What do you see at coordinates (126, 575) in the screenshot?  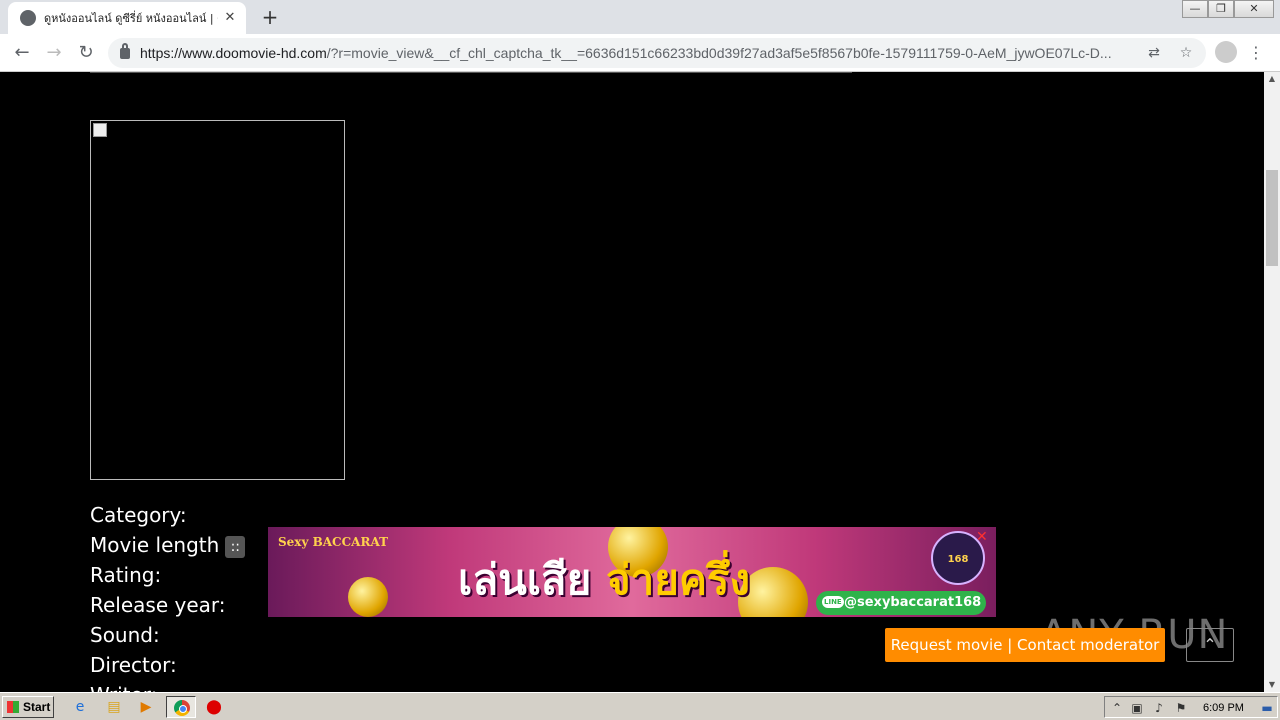 I see `field-rating: Rating:` at bounding box center [126, 575].